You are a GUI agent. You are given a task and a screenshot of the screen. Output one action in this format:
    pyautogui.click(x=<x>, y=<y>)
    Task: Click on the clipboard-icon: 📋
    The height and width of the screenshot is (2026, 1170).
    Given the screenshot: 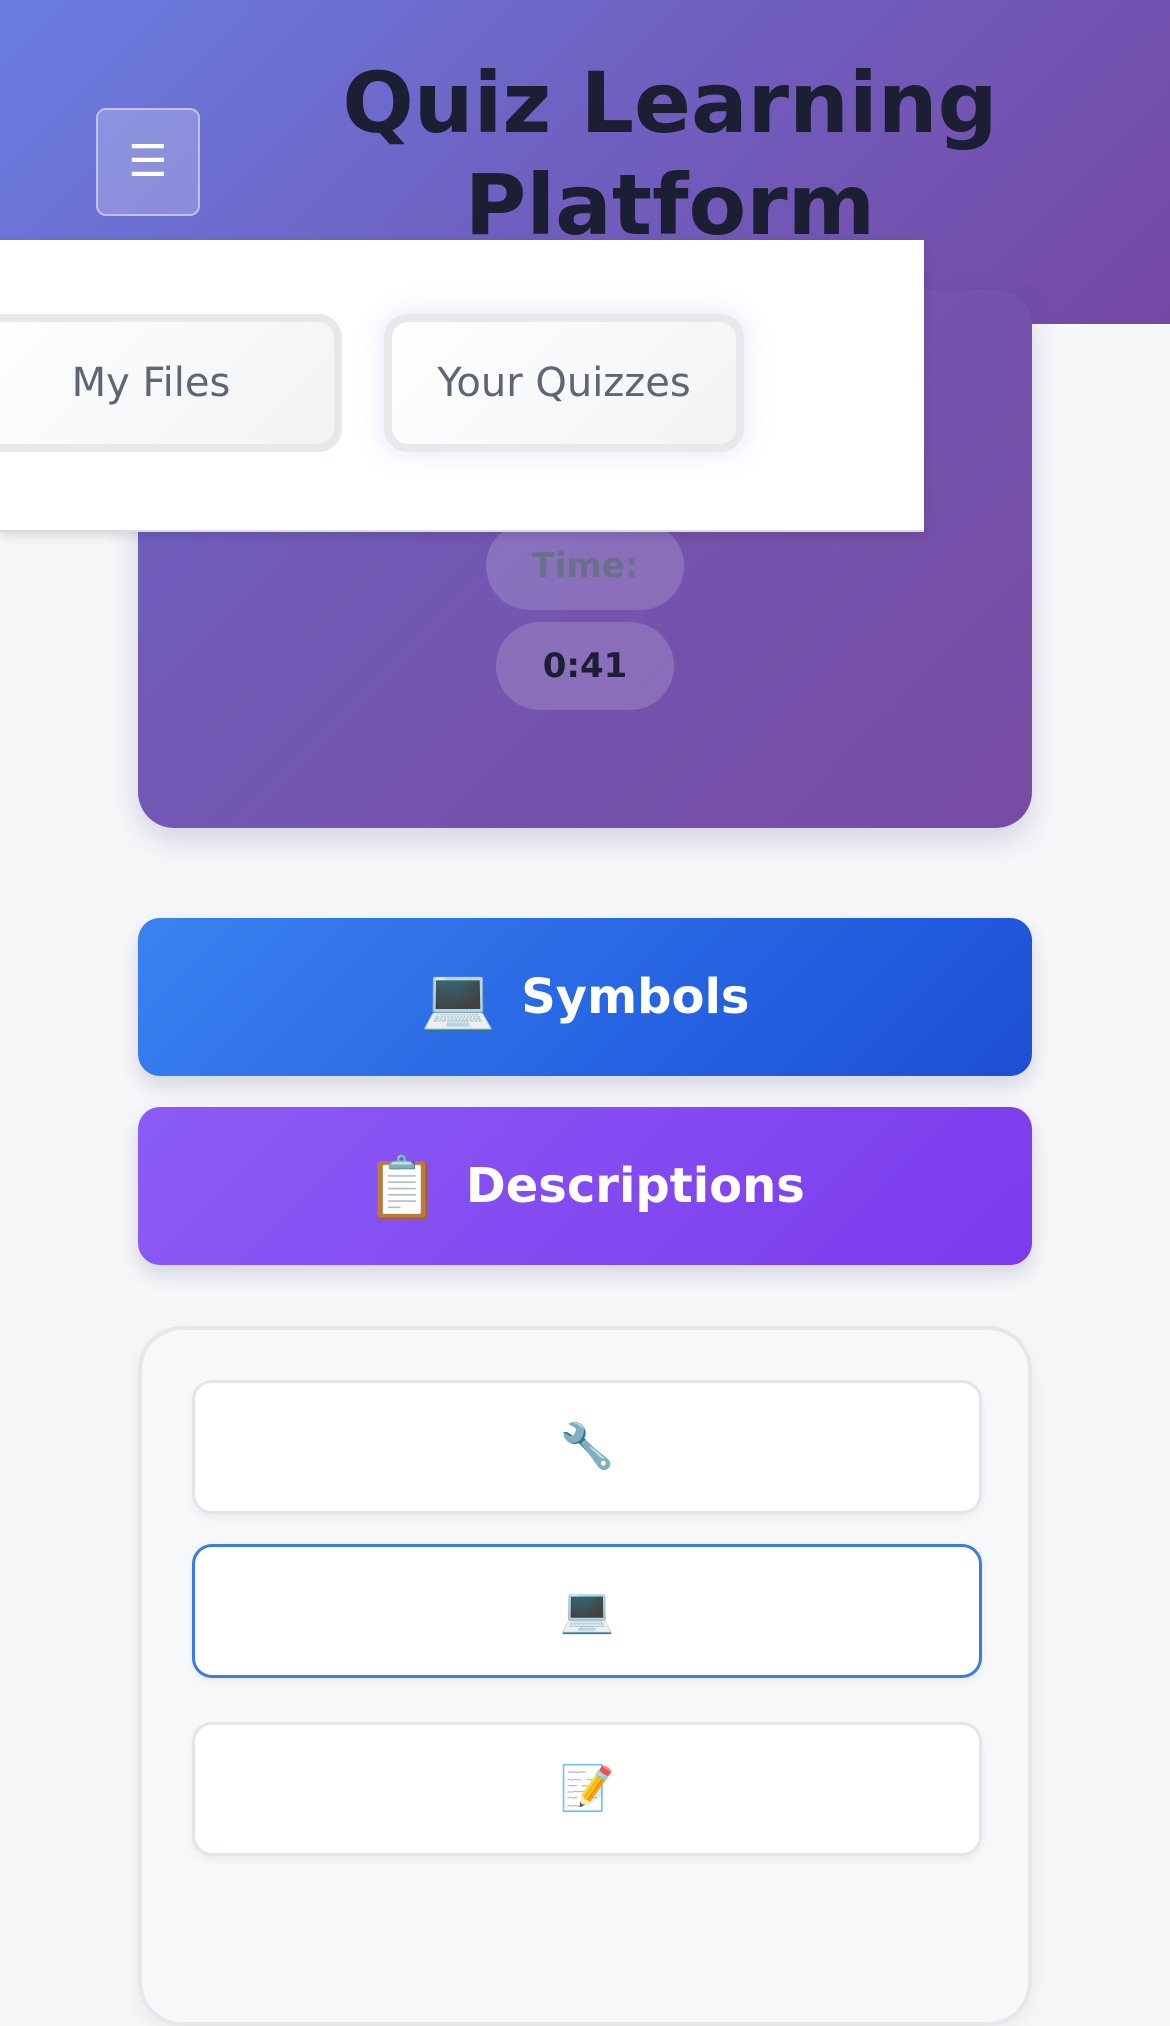 What is the action you would take?
    pyautogui.click(x=402, y=1188)
    